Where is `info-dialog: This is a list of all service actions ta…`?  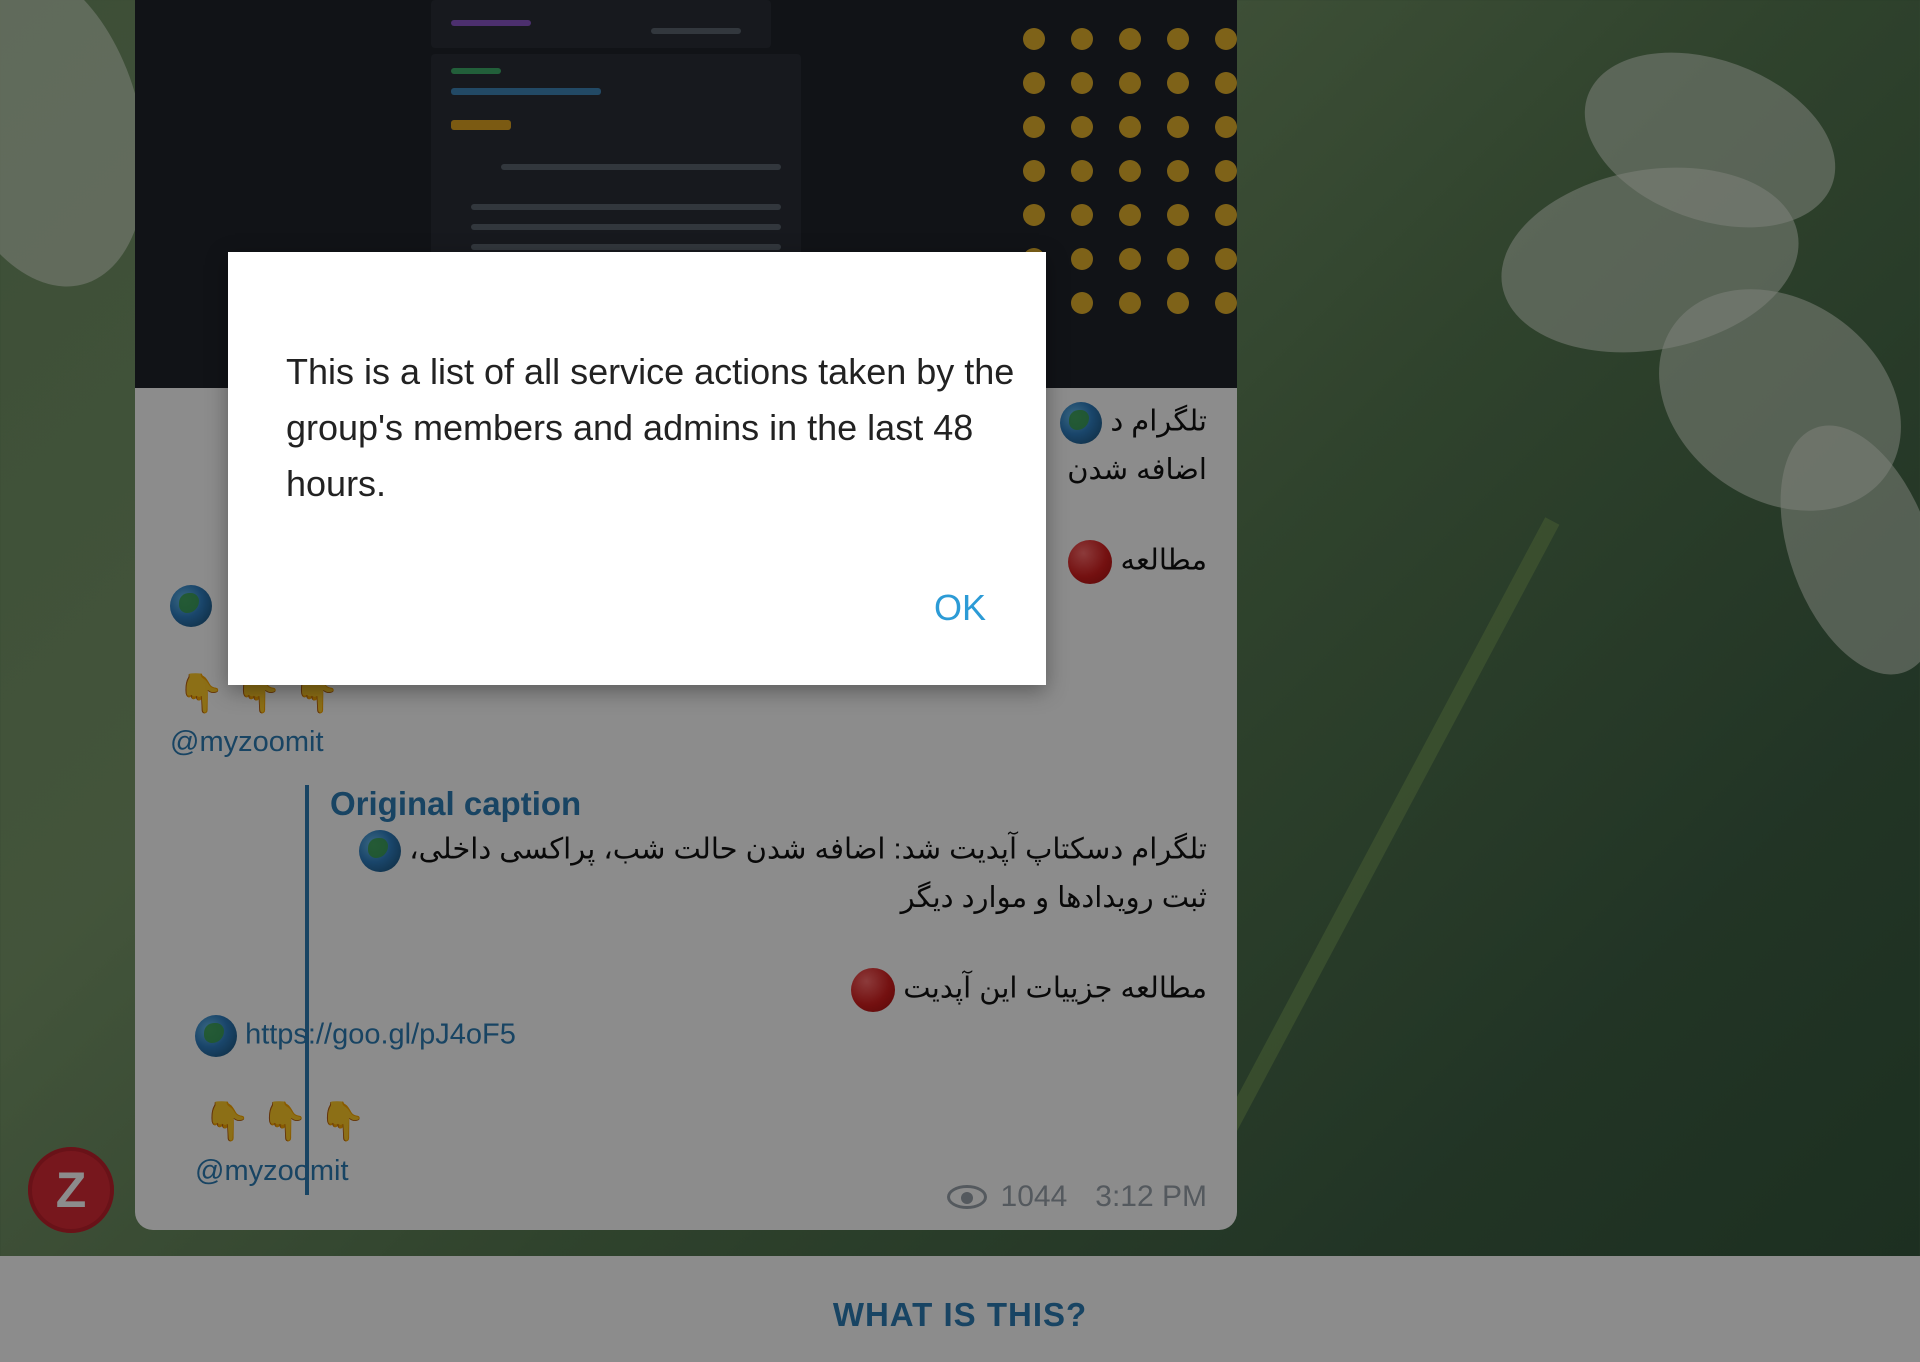 info-dialog: This is a list of all service actions ta… is located at coordinates (637, 468).